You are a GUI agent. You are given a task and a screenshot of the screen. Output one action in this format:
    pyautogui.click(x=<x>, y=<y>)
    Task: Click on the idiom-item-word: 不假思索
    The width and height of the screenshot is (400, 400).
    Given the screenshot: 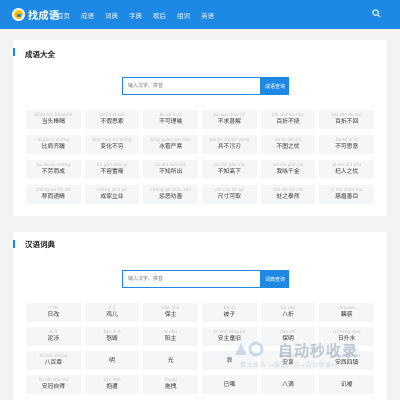 What is the action you would take?
    pyautogui.click(x=112, y=122)
    